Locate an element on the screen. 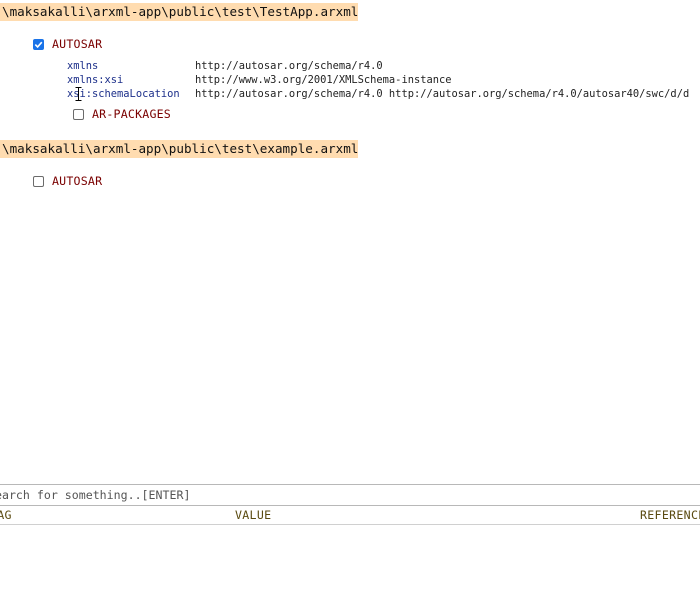  search-bar is located at coordinates (350, 495).